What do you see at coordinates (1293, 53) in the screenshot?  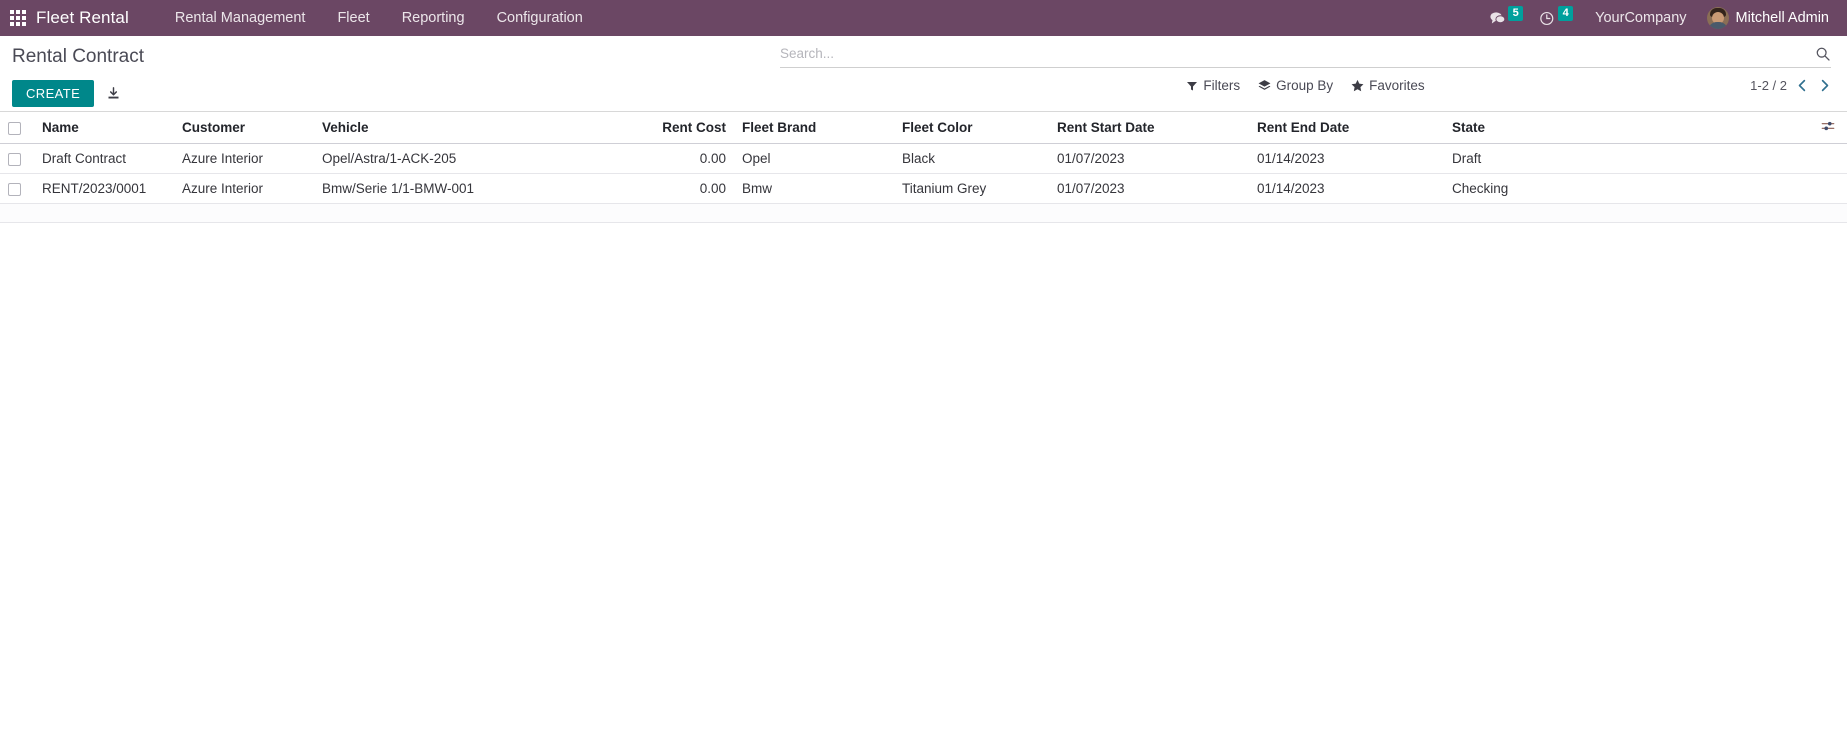 I see `search-input` at bounding box center [1293, 53].